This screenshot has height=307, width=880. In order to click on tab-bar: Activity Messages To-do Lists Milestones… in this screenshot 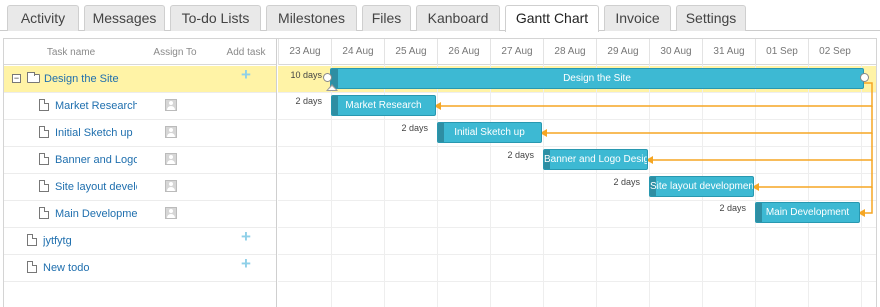, I will do `click(440, 16)`.